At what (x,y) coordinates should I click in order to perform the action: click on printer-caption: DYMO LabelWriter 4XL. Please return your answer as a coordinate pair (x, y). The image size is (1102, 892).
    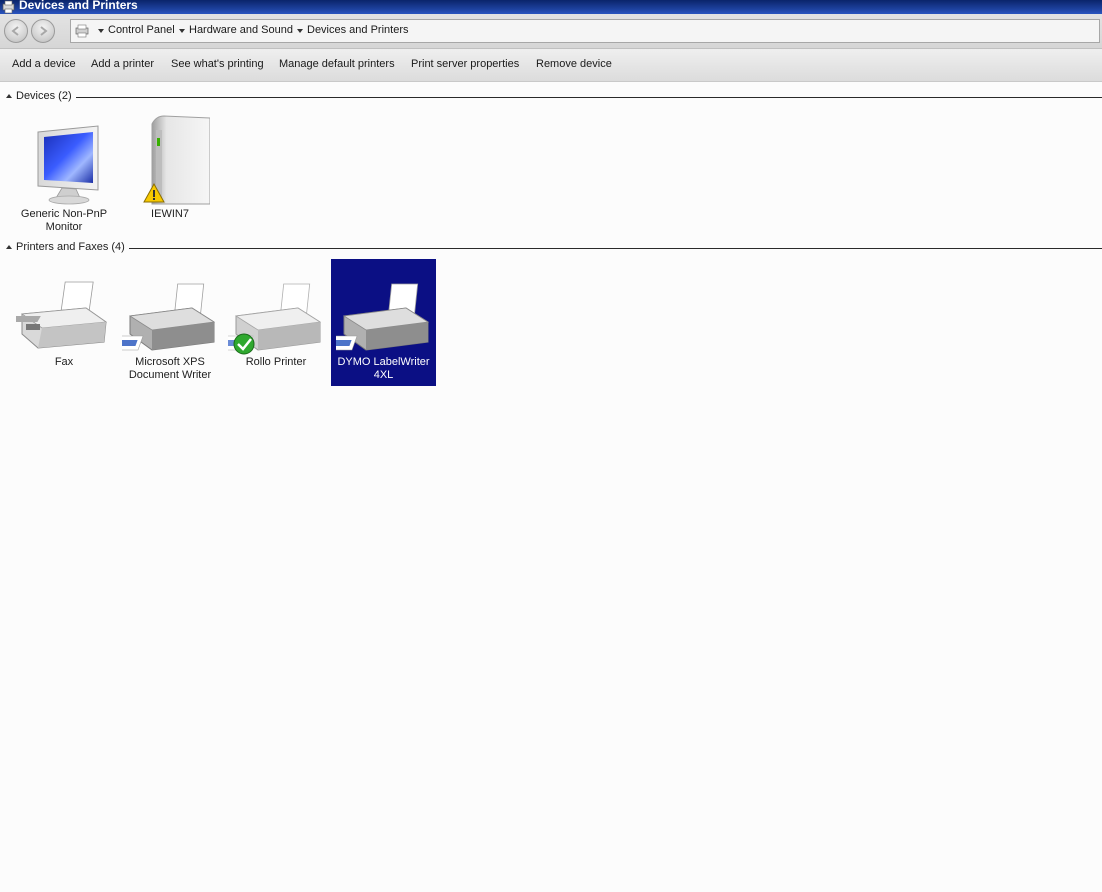
    Looking at the image, I should click on (383, 368).